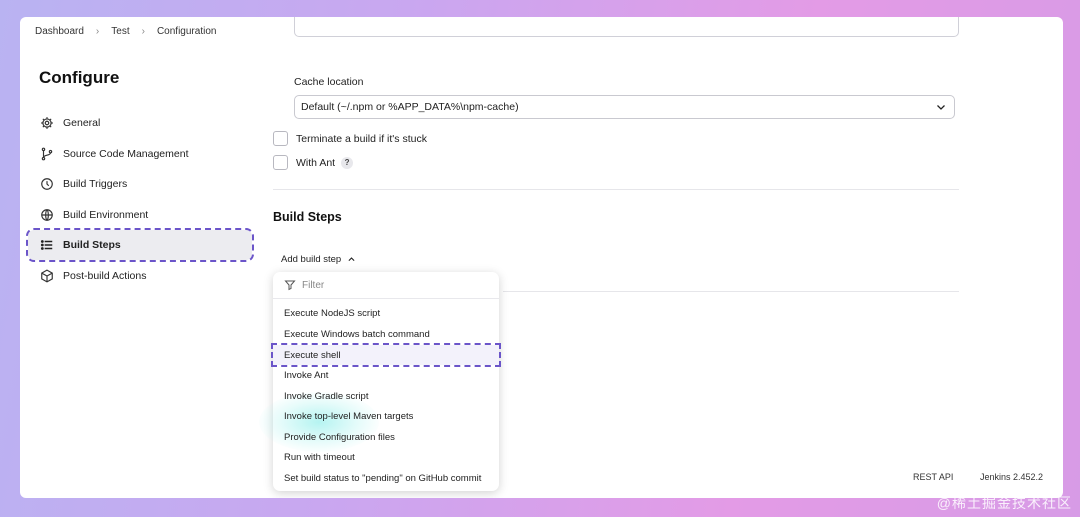  I want to click on sidebar-item-label: Source Code Management, so click(126, 154).